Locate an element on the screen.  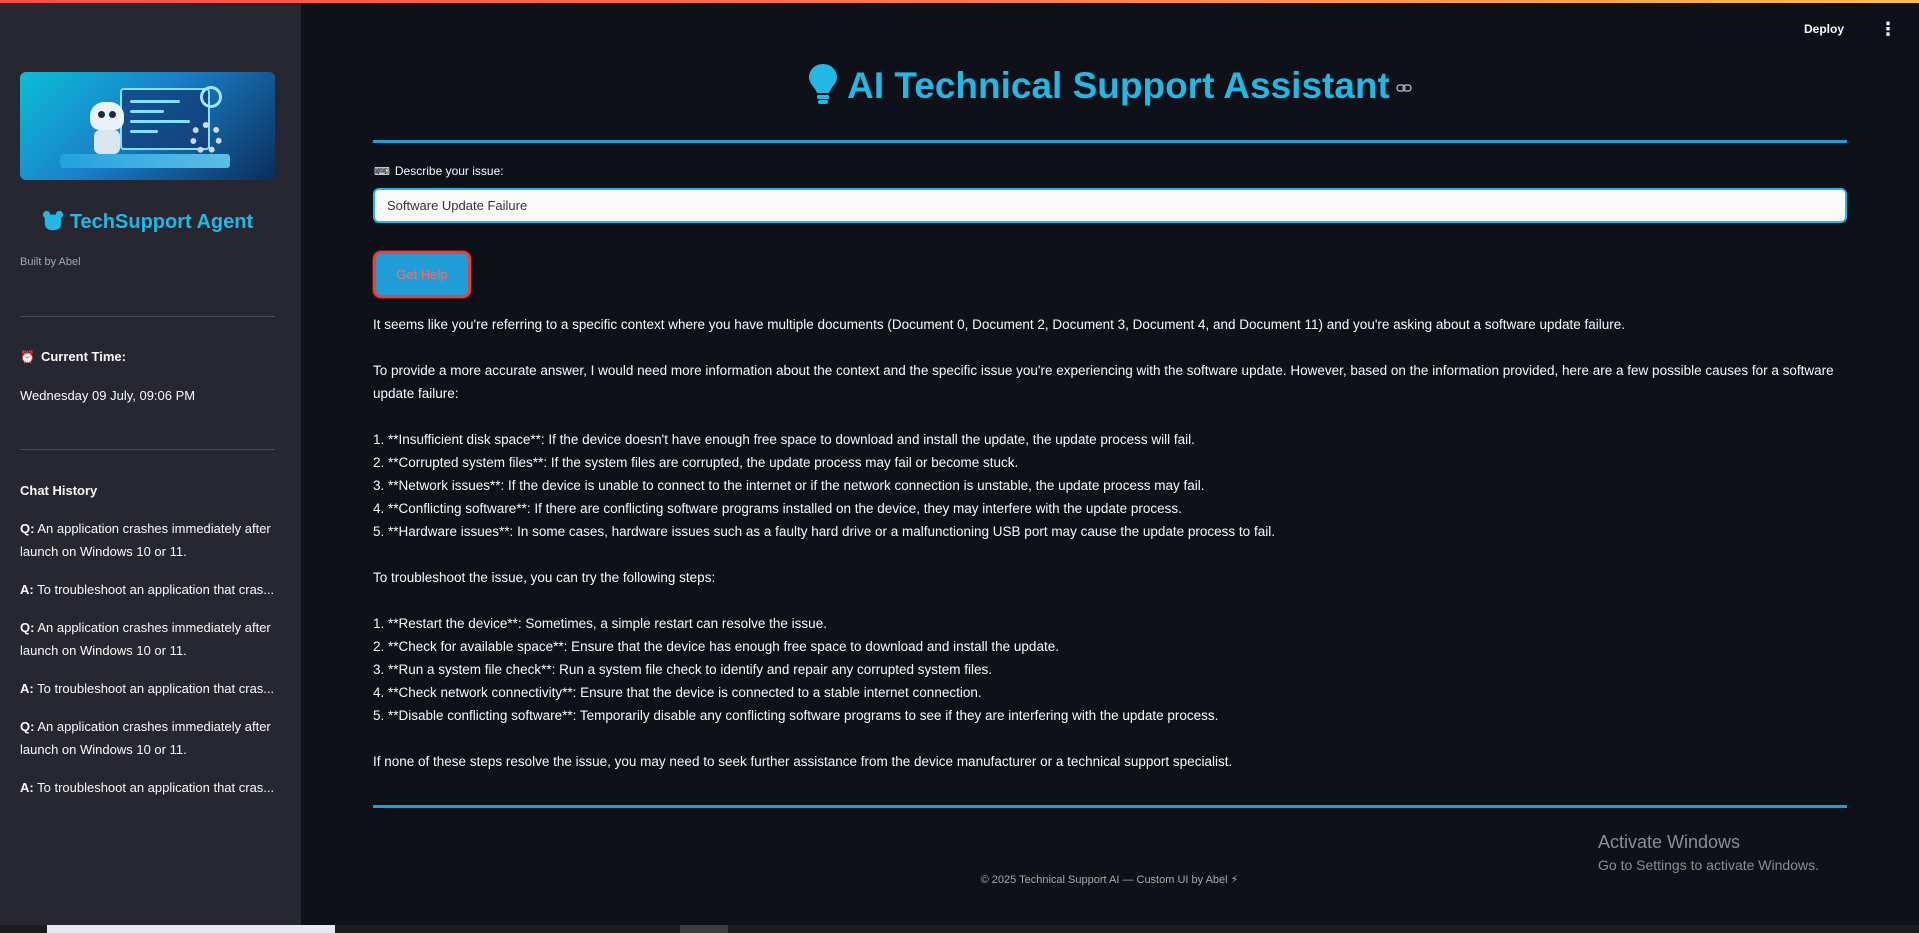
page-title: AI Technical Support Assistant is located at coordinates (1109, 84).